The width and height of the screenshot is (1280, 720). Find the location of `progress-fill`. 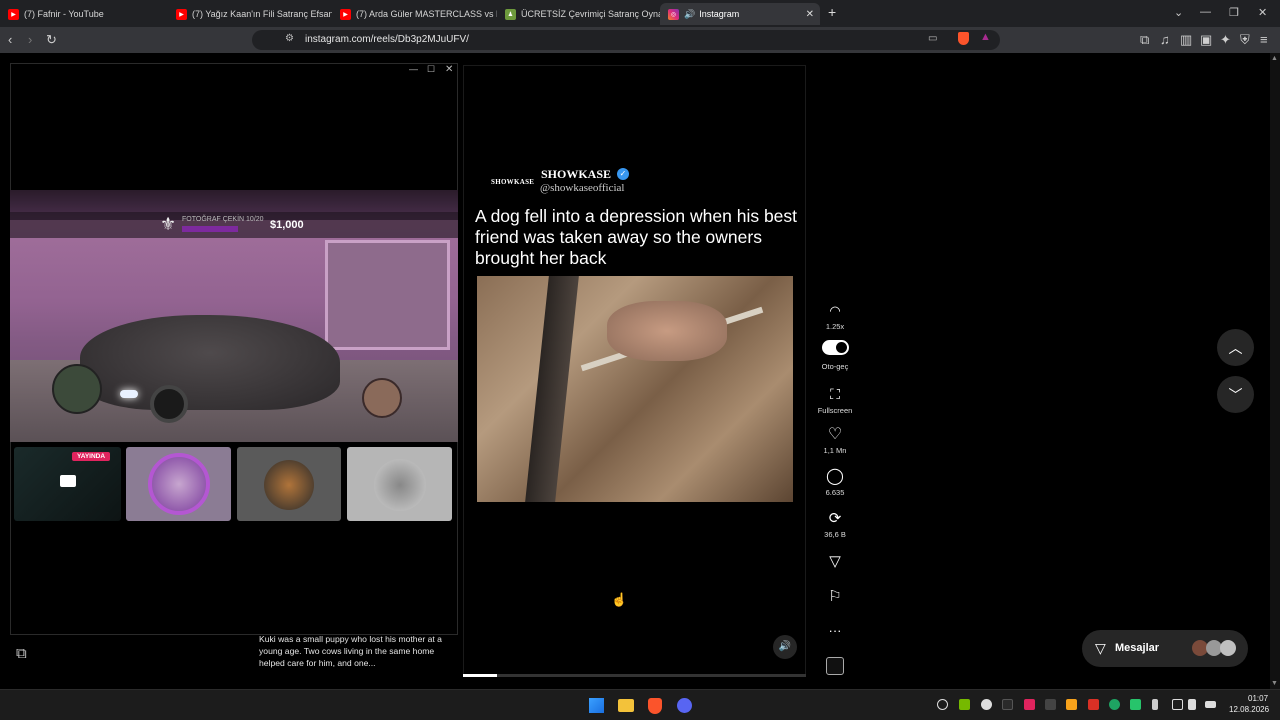

progress-fill is located at coordinates (480, 675).